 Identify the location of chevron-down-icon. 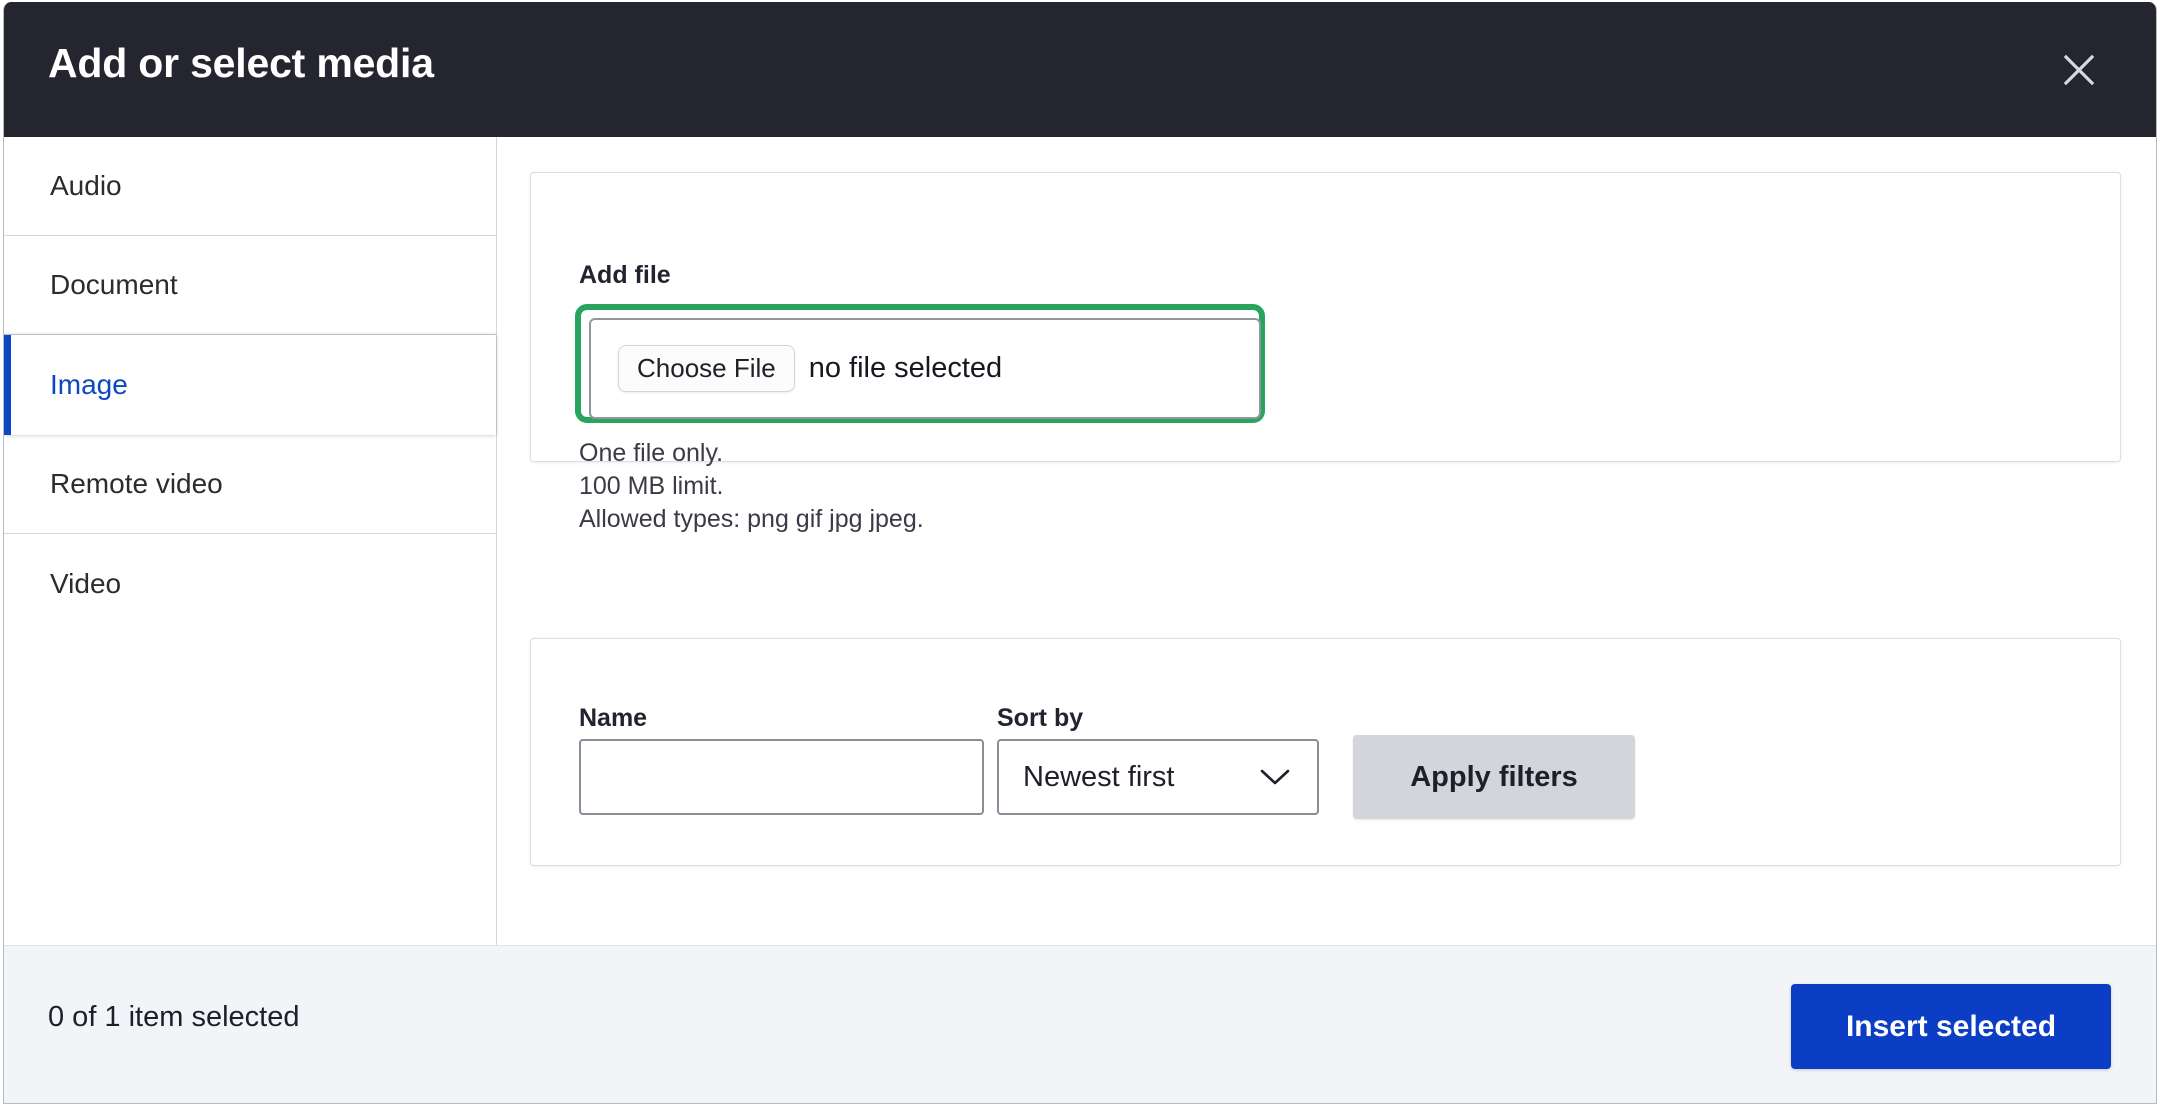
(1275, 777).